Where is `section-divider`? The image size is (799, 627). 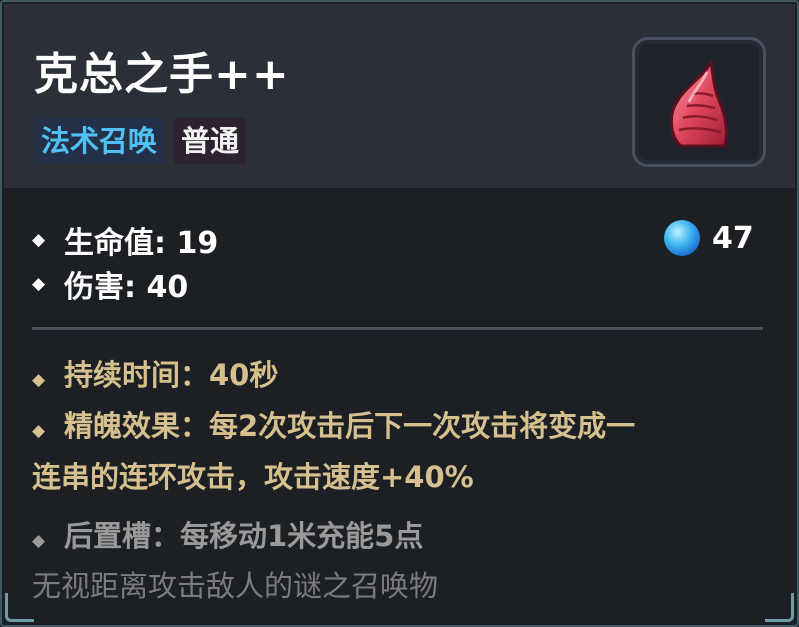 section-divider is located at coordinates (397, 328).